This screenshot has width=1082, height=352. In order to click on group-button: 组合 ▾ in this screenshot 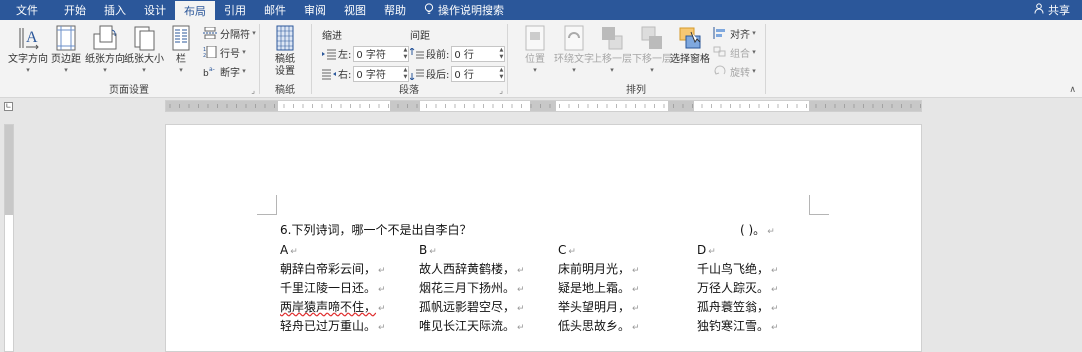, I will do `click(734, 52)`.